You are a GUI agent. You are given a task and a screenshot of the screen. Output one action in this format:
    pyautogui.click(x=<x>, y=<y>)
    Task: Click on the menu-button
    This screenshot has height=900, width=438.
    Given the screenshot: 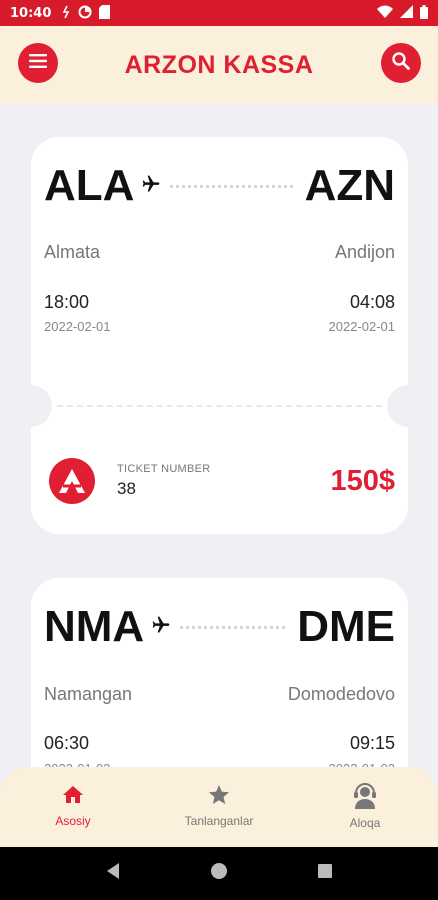 What is the action you would take?
    pyautogui.click(x=38, y=63)
    